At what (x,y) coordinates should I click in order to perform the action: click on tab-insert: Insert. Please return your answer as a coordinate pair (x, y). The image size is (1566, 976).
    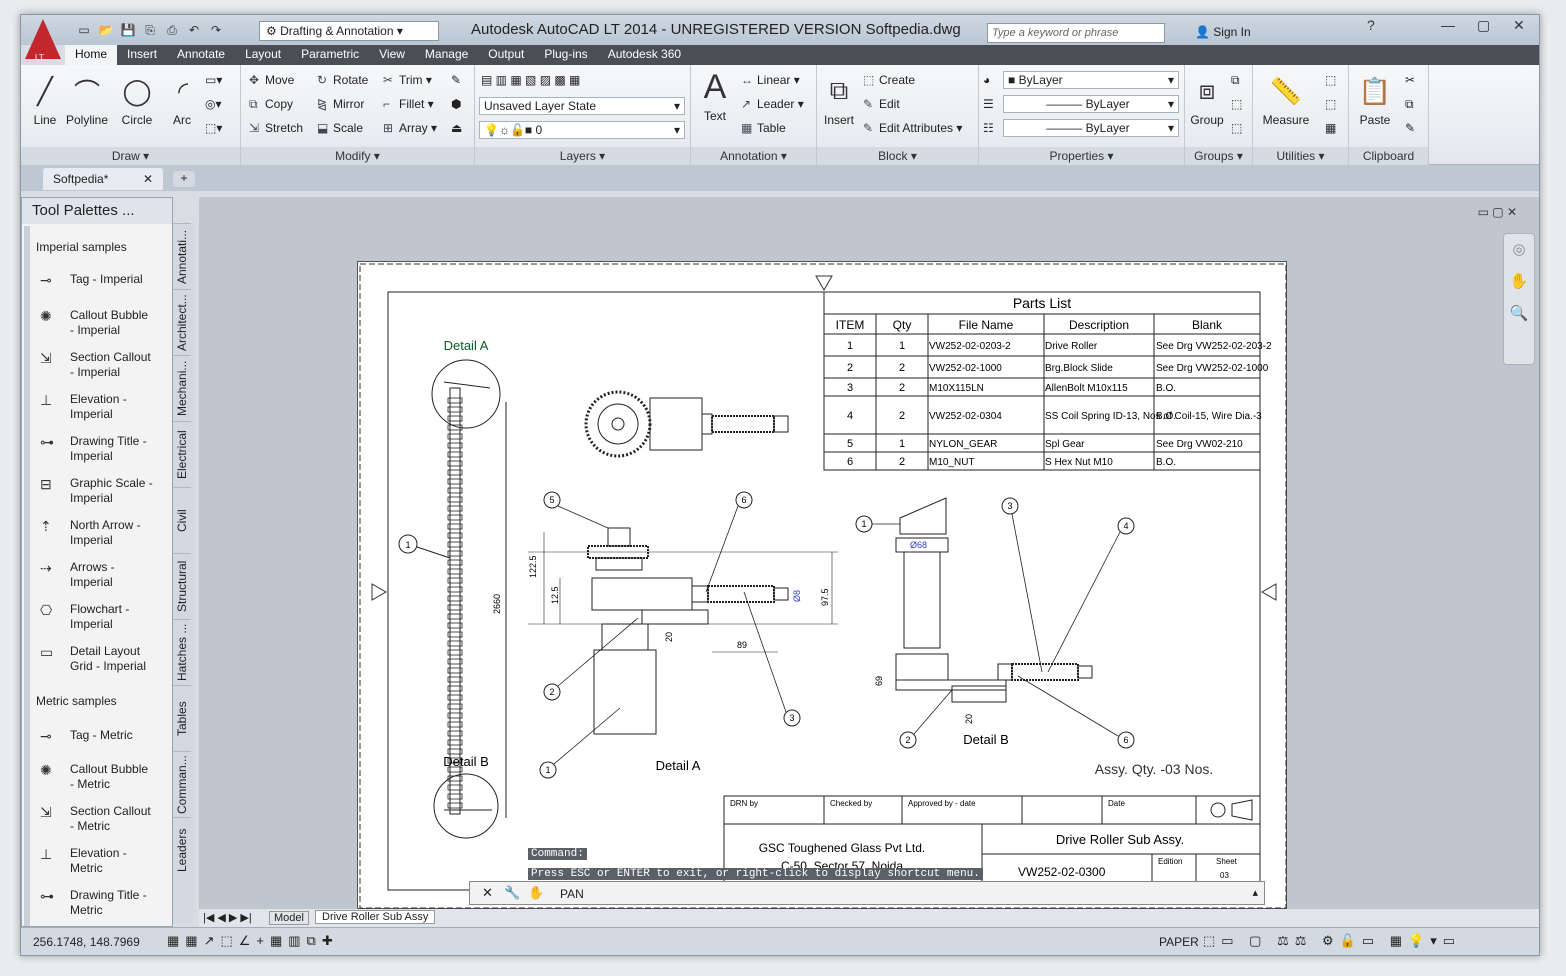
    Looking at the image, I should click on (142, 55).